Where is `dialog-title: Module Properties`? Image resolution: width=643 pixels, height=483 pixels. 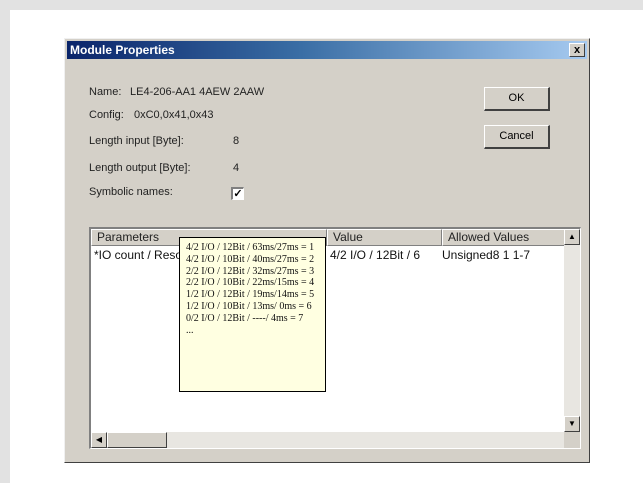
dialog-title: Module Properties is located at coordinates (122, 50).